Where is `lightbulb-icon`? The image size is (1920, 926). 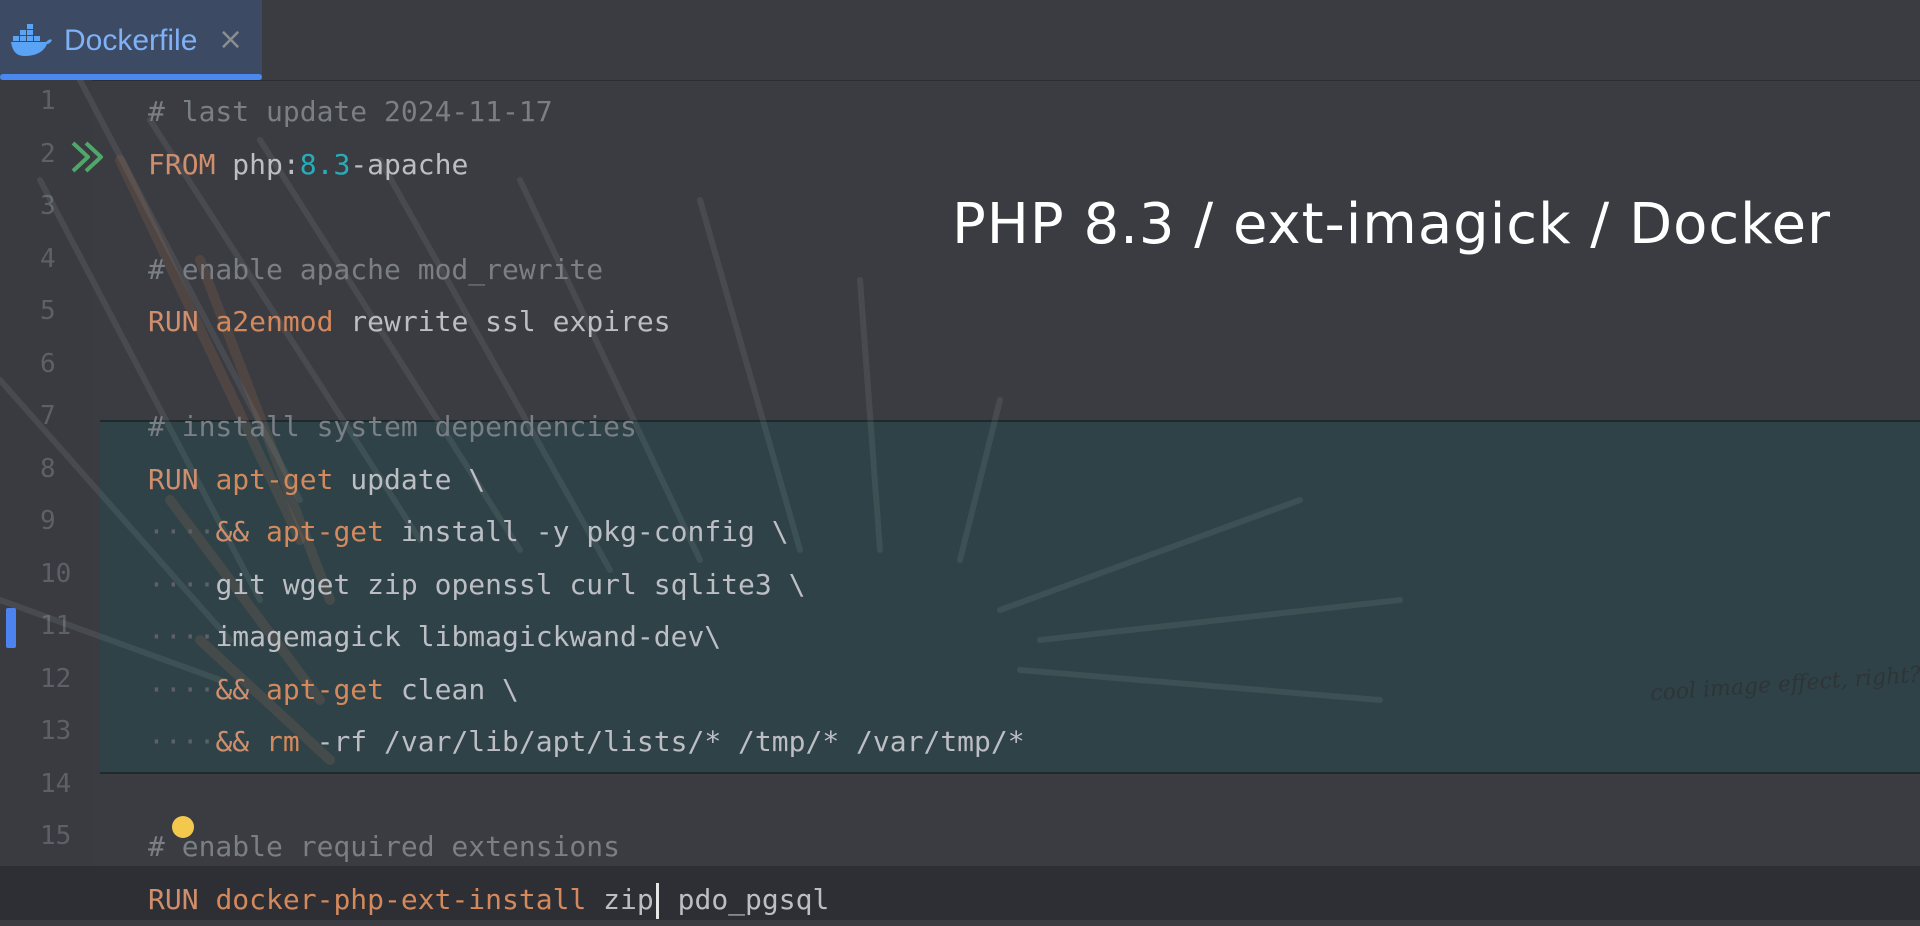
lightbulb-icon is located at coordinates (183, 827).